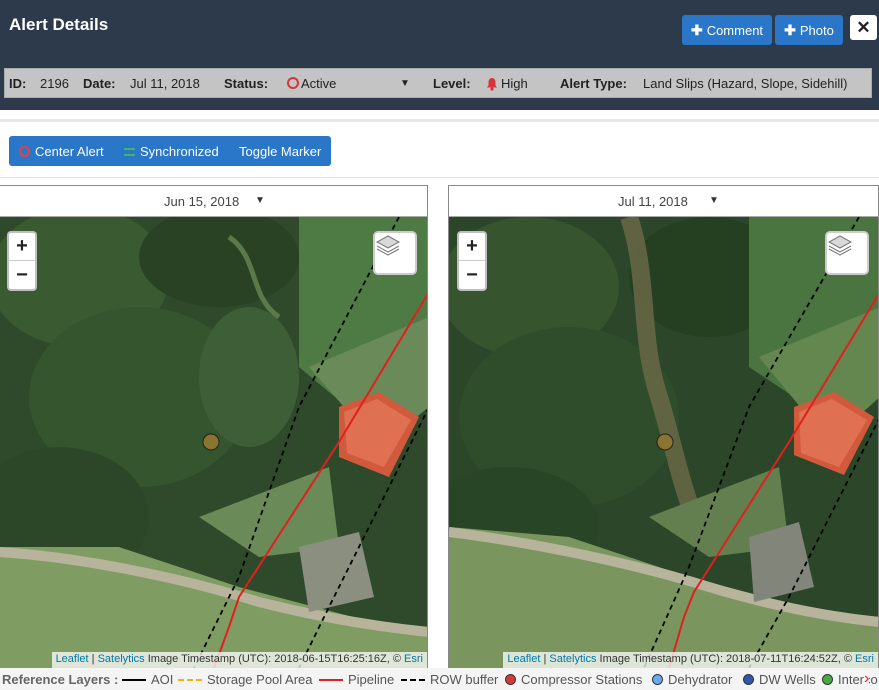  What do you see at coordinates (147, 679) in the screenshot?
I see `legend-item-aoi: AOI` at bounding box center [147, 679].